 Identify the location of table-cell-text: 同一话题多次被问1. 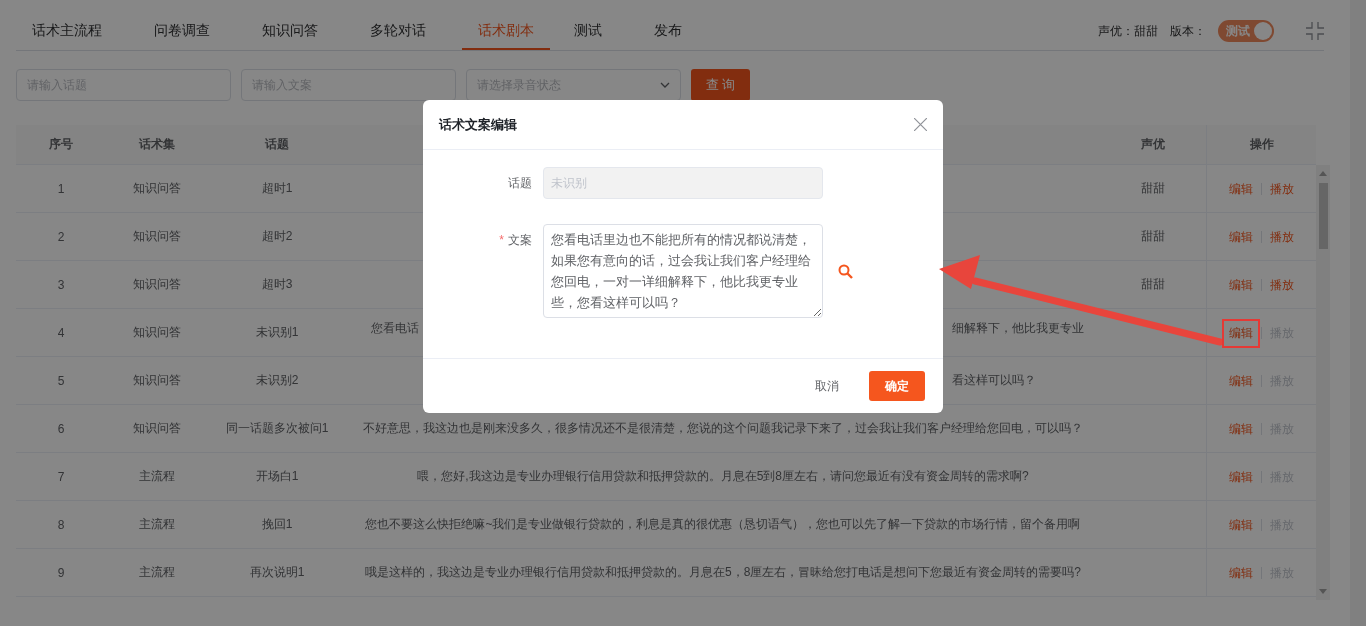
(277, 428).